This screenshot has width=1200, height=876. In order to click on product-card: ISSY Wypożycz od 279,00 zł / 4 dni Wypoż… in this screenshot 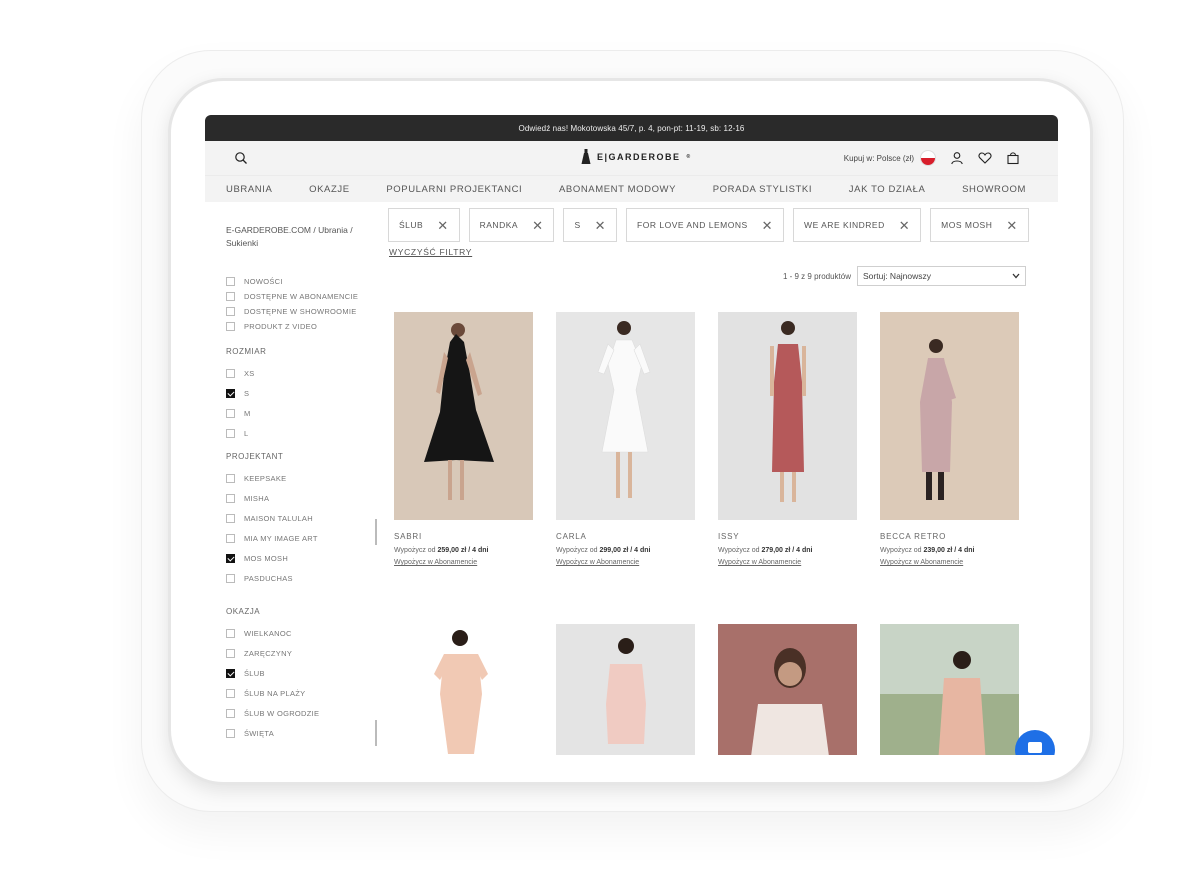, I will do `click(787, 439)`.